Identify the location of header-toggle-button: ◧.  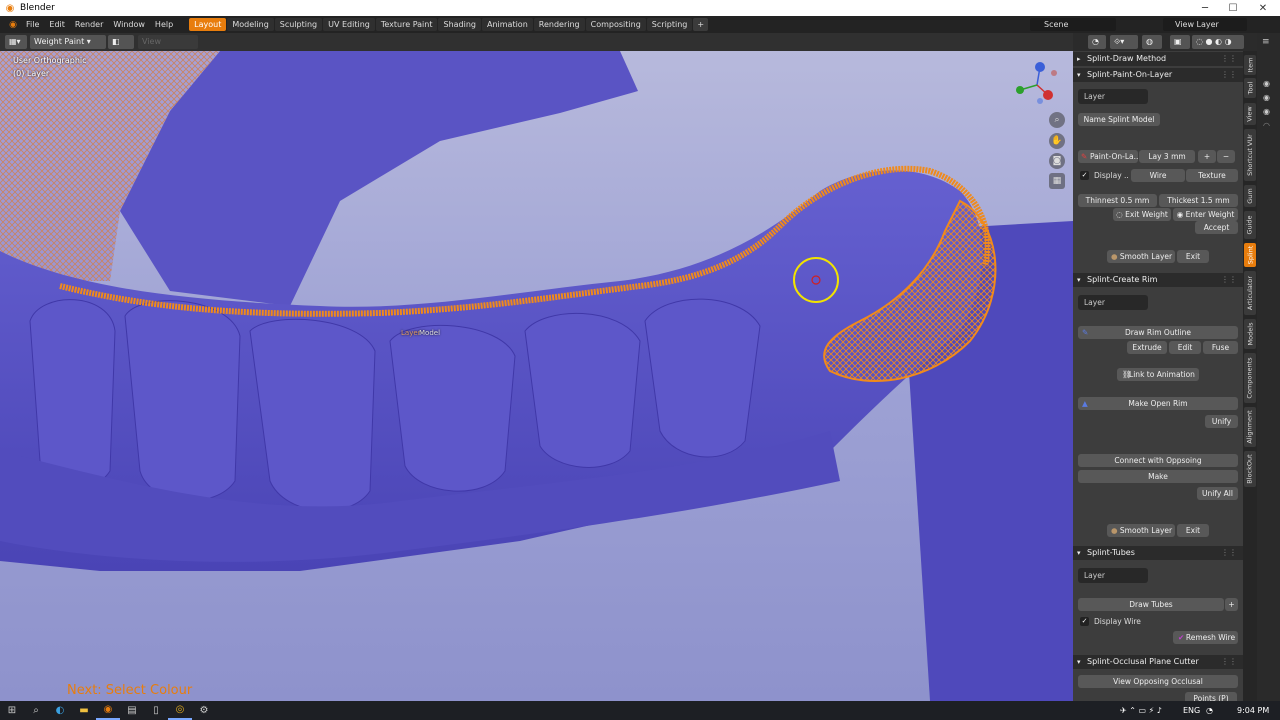
(121, 42).